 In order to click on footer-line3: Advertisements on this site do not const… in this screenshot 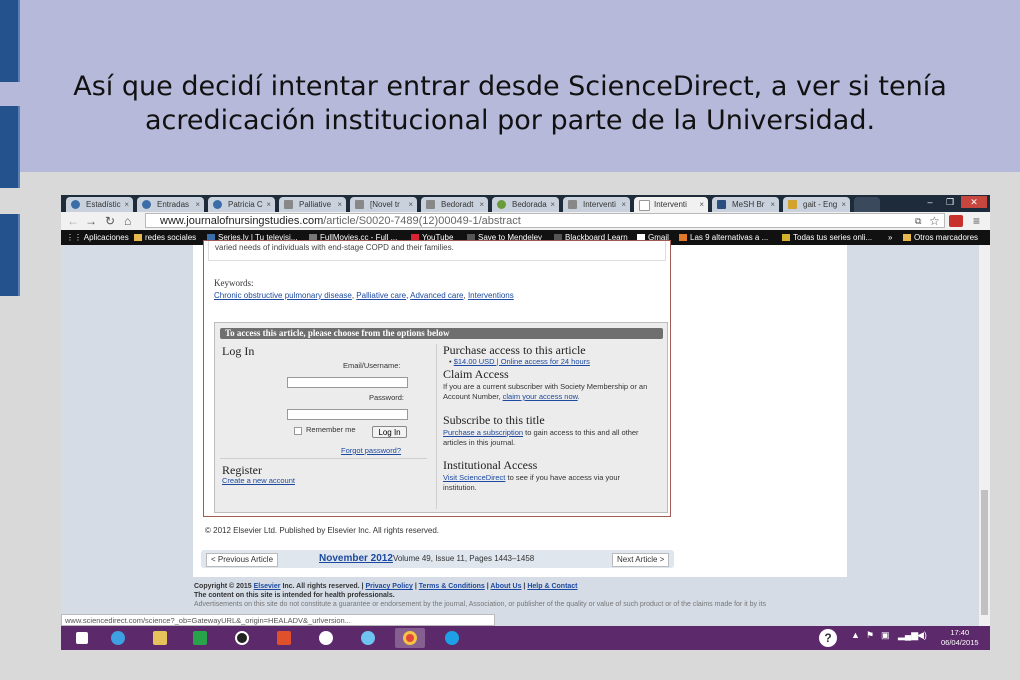, I will do `click(480, 604)`.